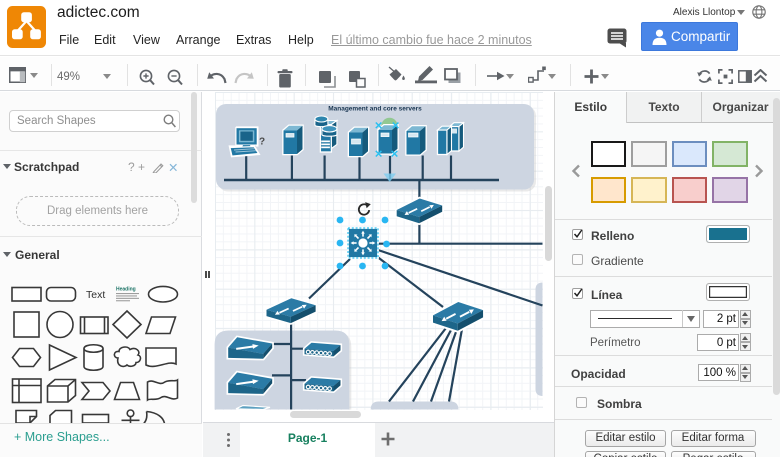 This screenshot has width=780, height=457. I want to click on svg-text: Heading, so click(126, 290).